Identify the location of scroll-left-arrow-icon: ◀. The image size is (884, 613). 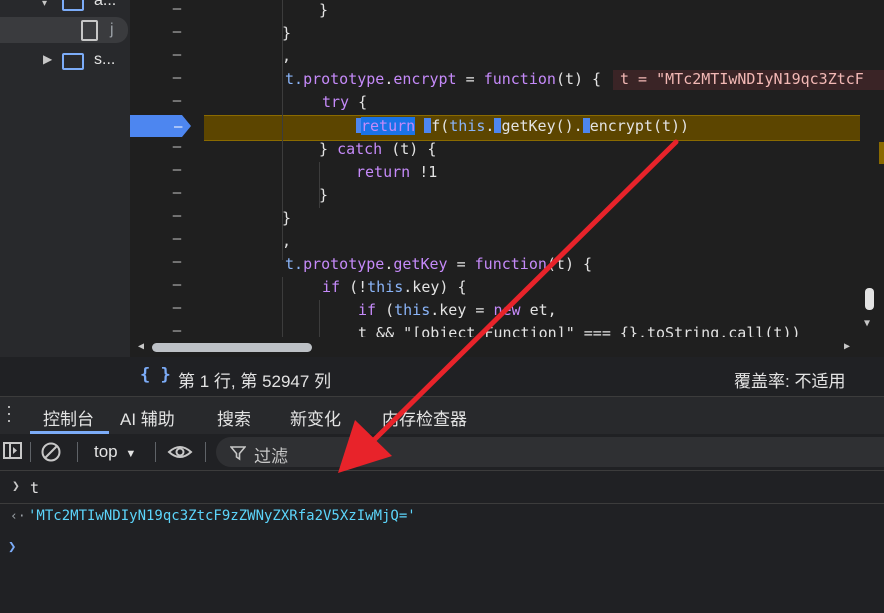
(141, 346).